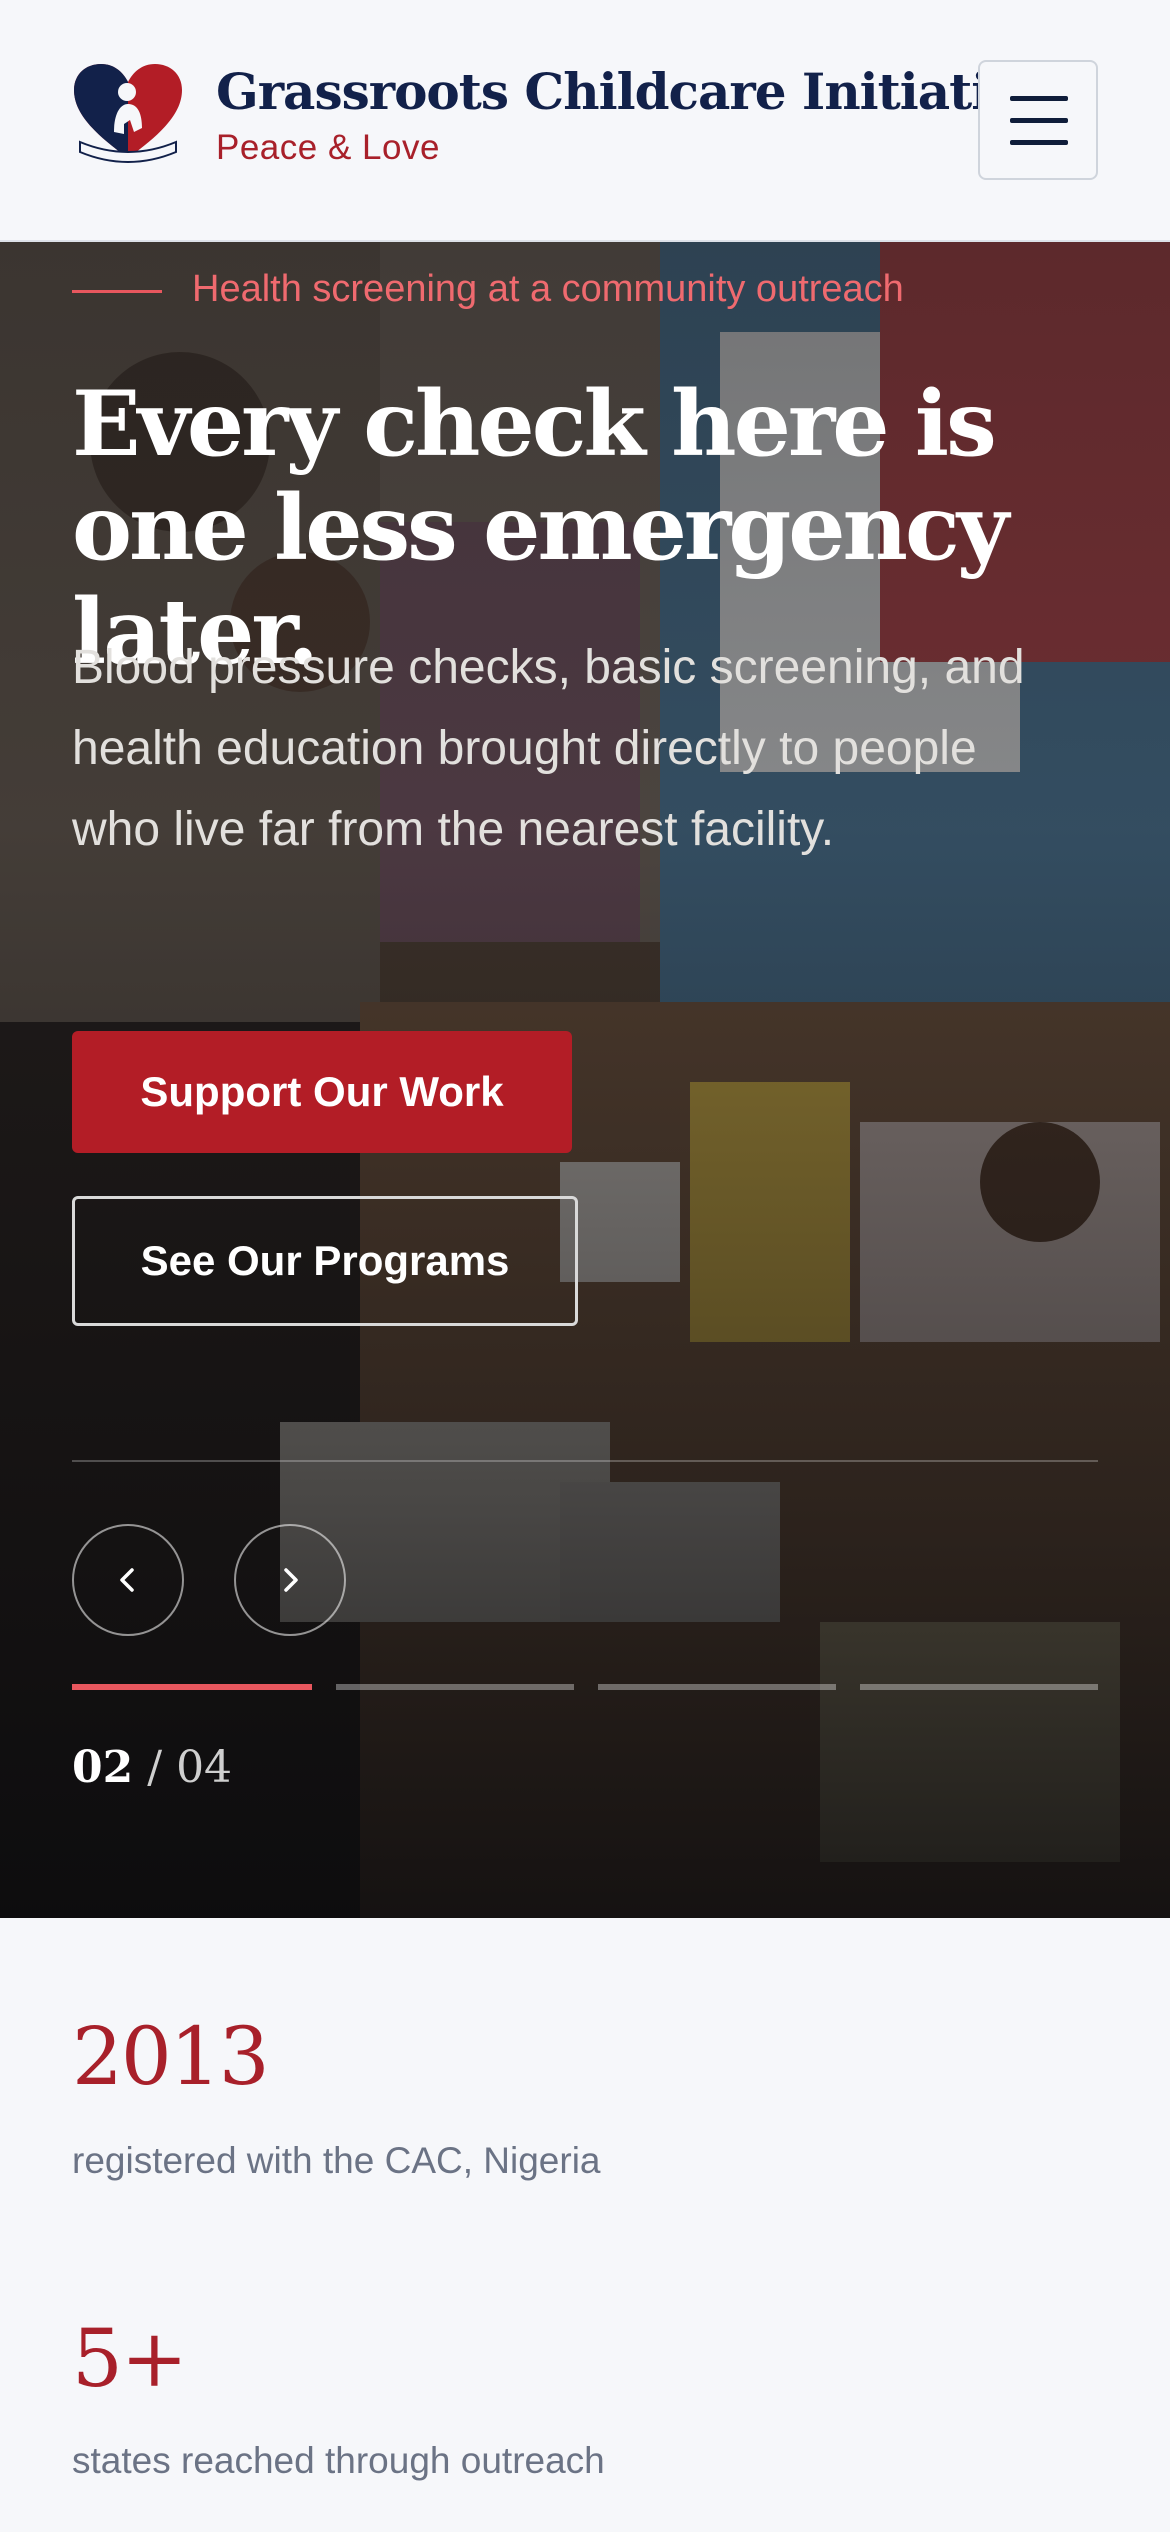 Image resolution: width=1170 pixels, height=2532 pixels. Describe the element at coordinates (338, 2460) in the screenshot. I see `stat-label: states reached through outreach` at that location.